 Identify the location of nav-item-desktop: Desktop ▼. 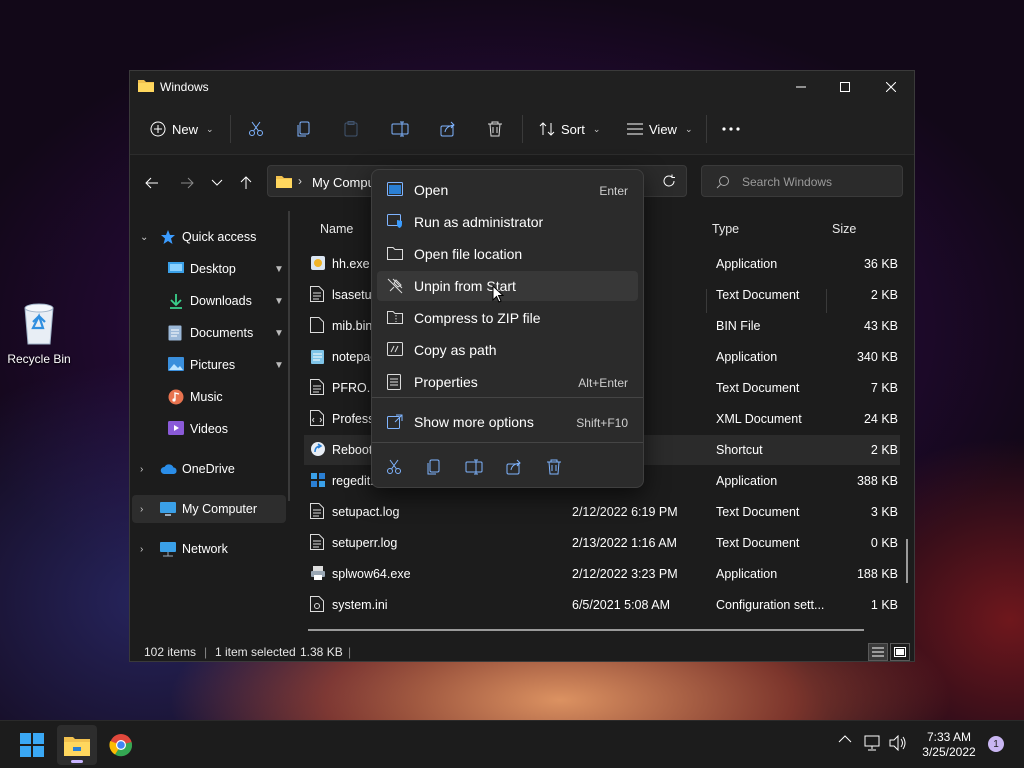
(209, 269).